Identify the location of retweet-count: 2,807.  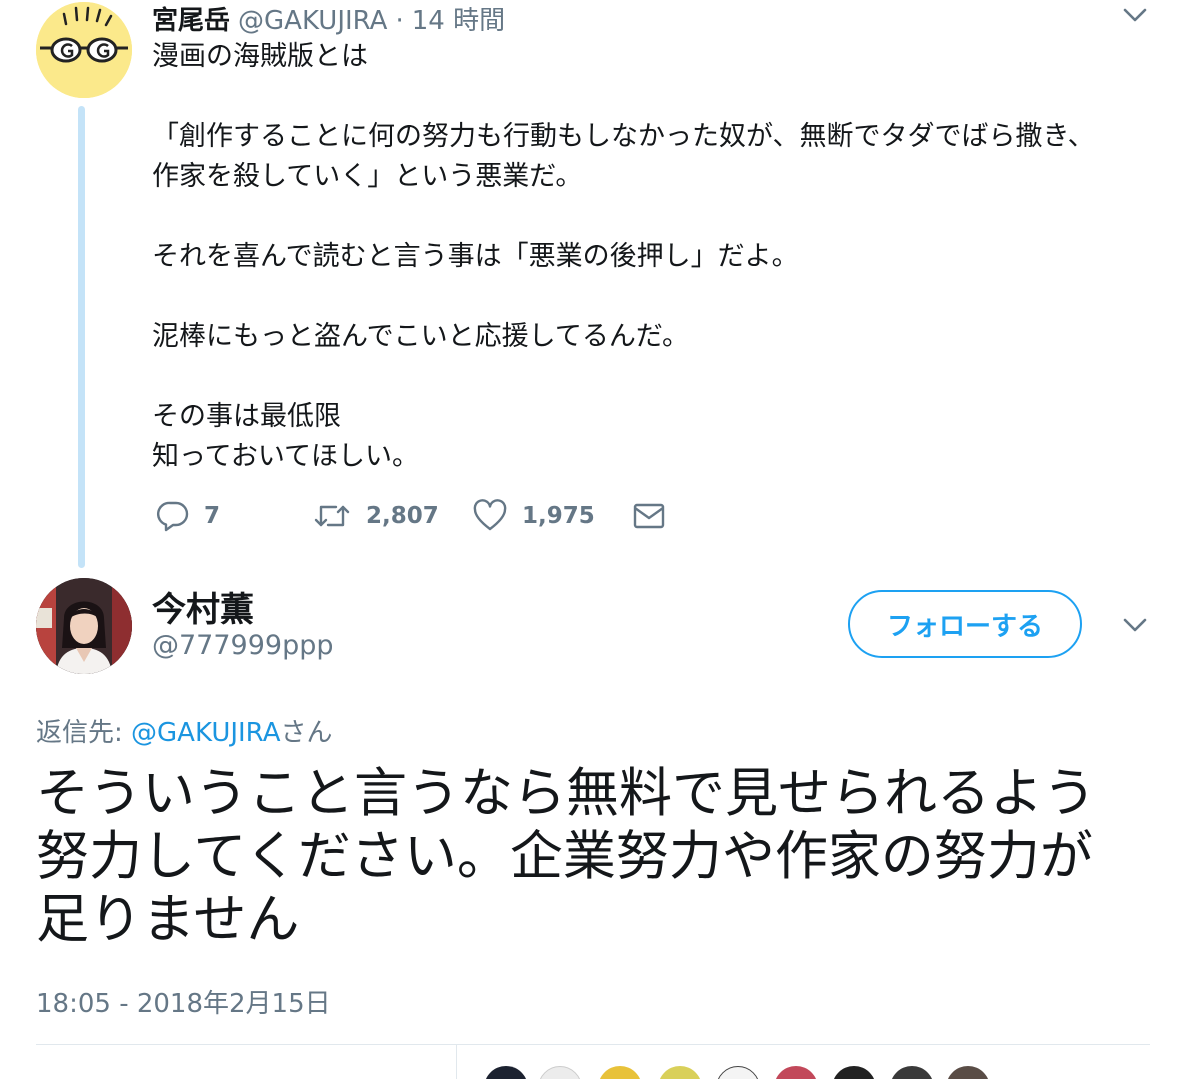
(402, 516).